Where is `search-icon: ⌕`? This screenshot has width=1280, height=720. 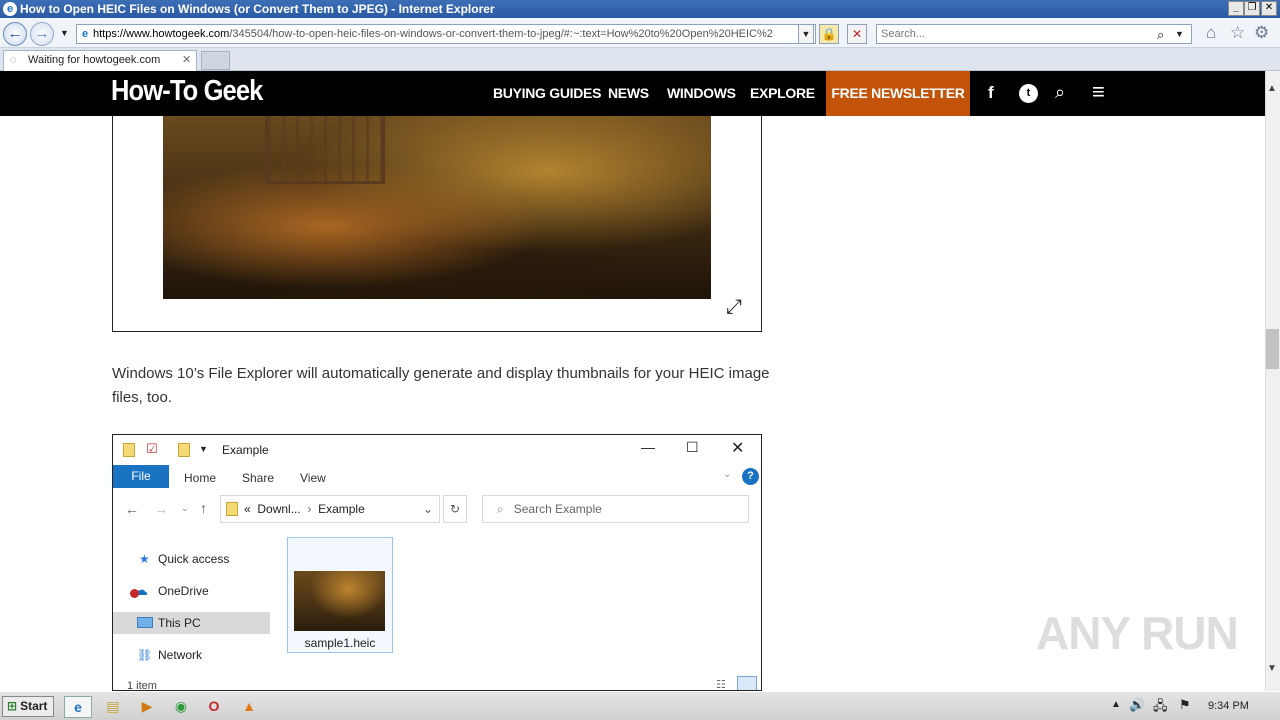
search-icon: ⌕ is located at coordinates (1160, 35).